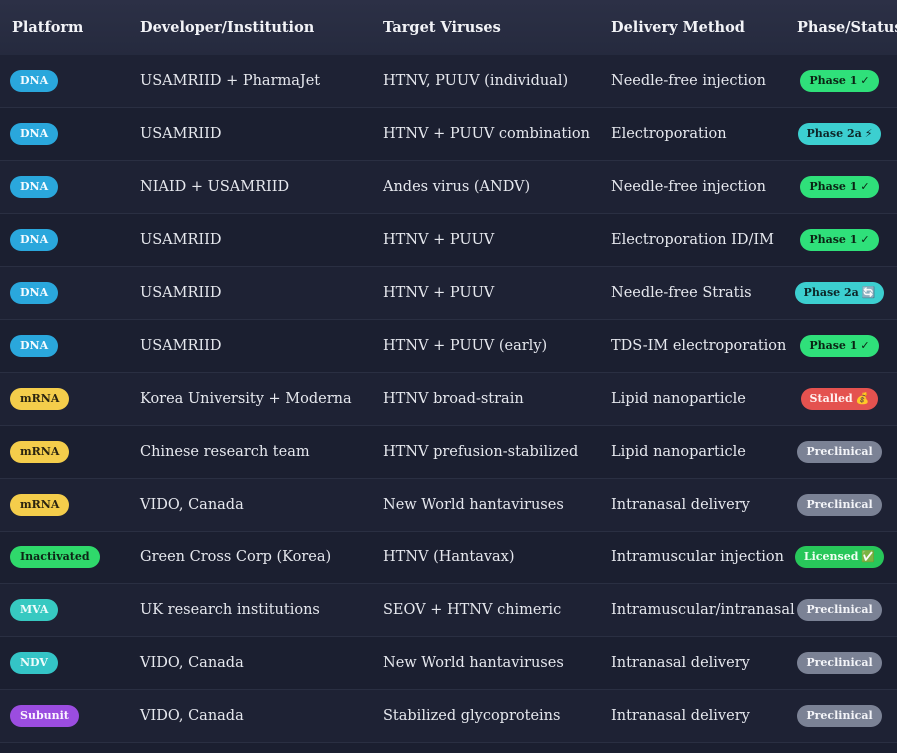 Image resolution: width=897 pixels, height=753 pixels. What do you see at coordinates (669, 134) in the screenshot?
I see `cell-delivery-method: Electroporation` at bounding box center [669, 134].